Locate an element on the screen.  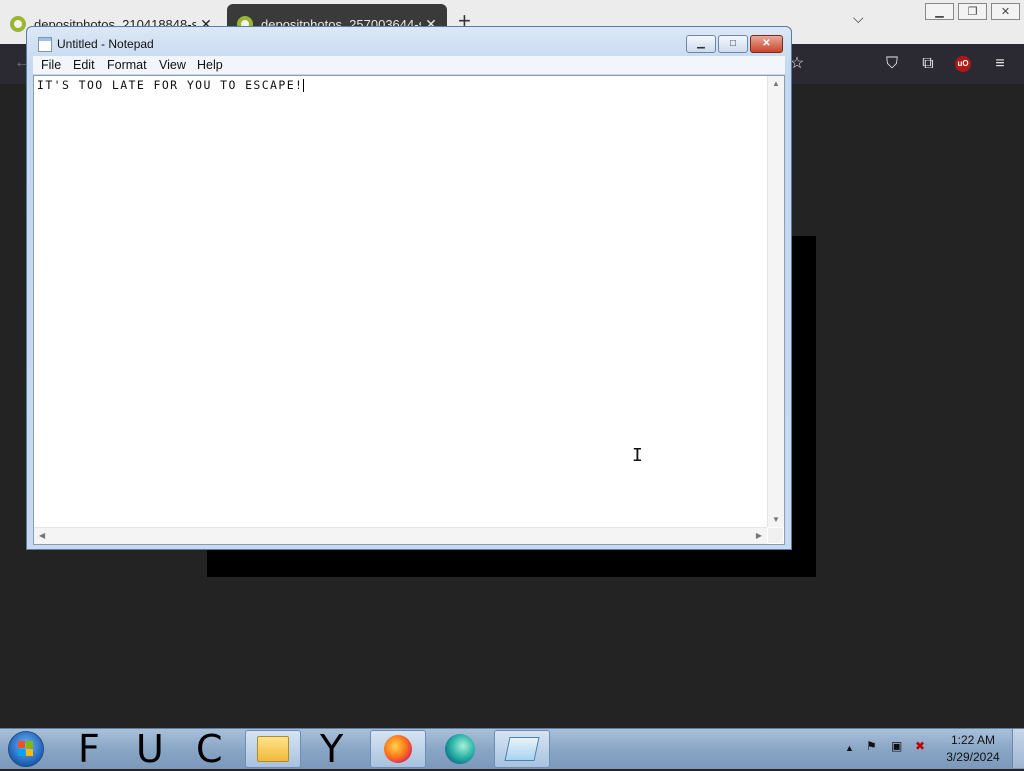
clock-time: 1:22 AM is located at coordinates (973, 740).